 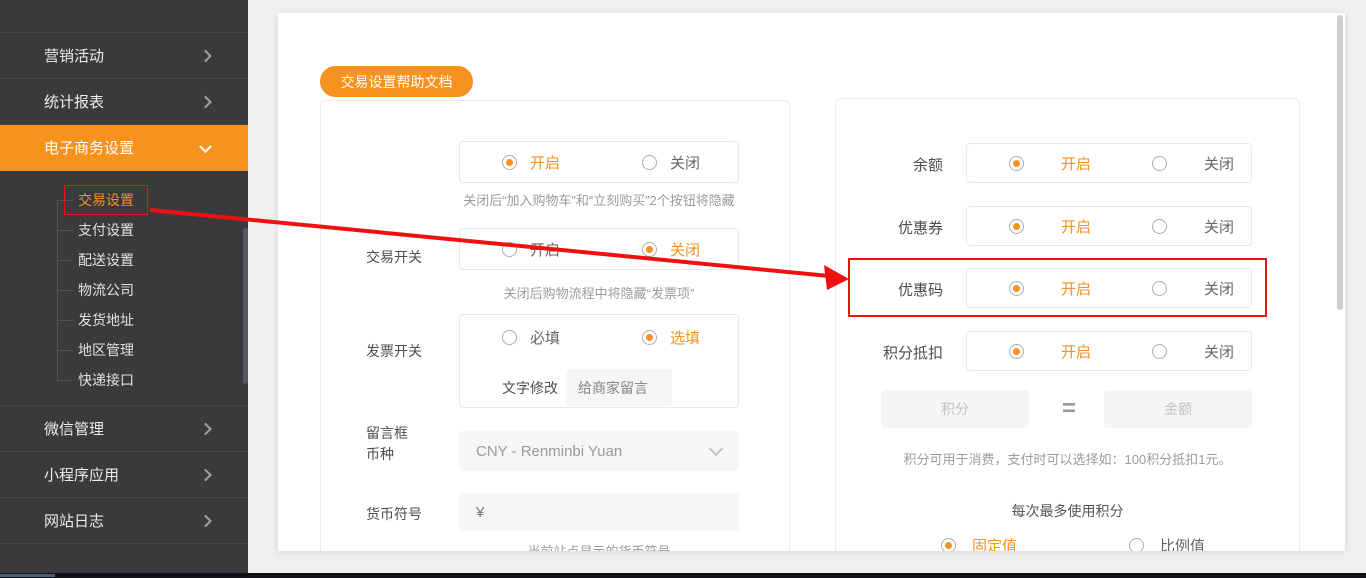 I want to click on ratio-value-option: 比例值, so click(x=1167, y=543).